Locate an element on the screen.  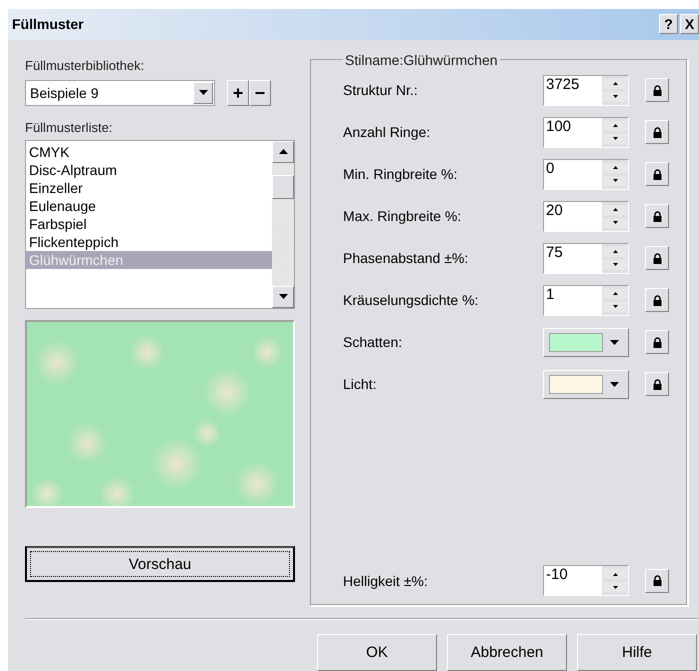
library-dropdown: Beispiele 9 is located at coordinates (120, 93).